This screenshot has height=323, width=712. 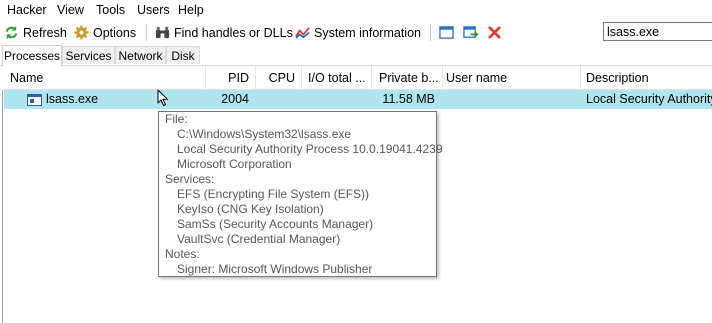 What do you see at coordinates (140, 55) in the screenshot?
I see `tab-network: Network` at bounding box center [140, 55].